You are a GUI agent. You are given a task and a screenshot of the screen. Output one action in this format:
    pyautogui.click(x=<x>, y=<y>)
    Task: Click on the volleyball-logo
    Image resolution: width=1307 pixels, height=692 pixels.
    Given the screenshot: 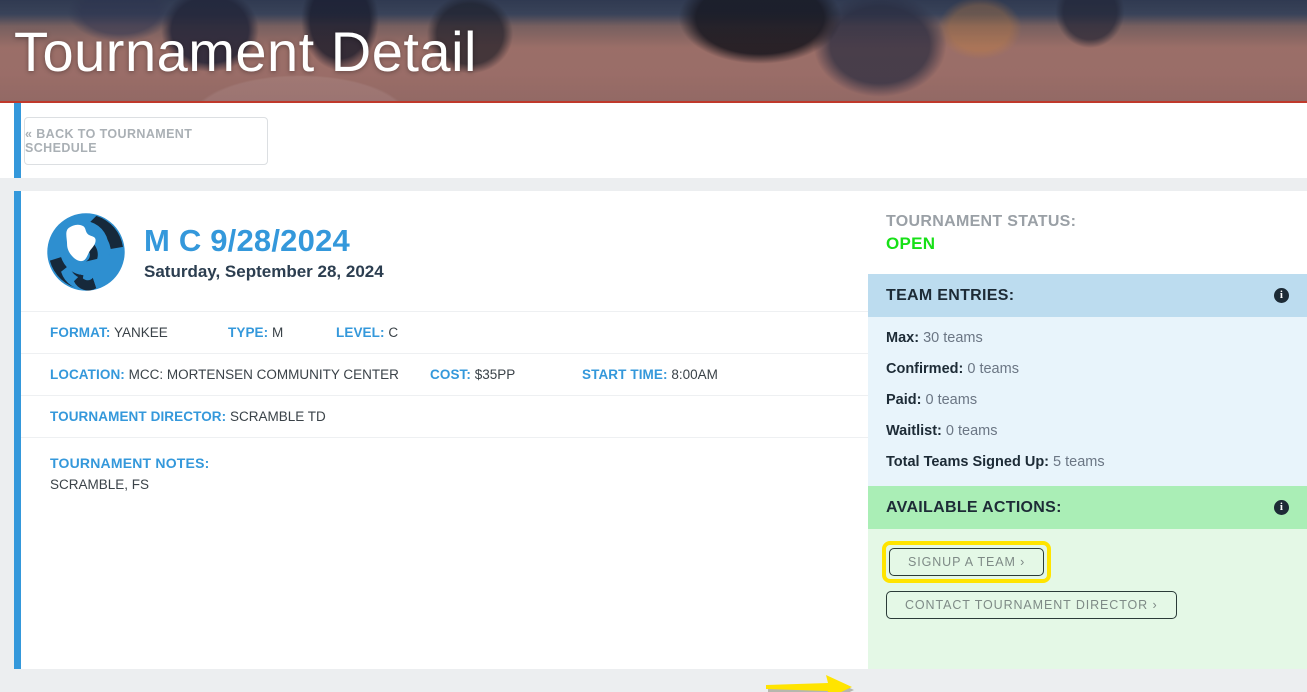 What is the action you would take?
    pyautogui.click(x=86, y=252)
    